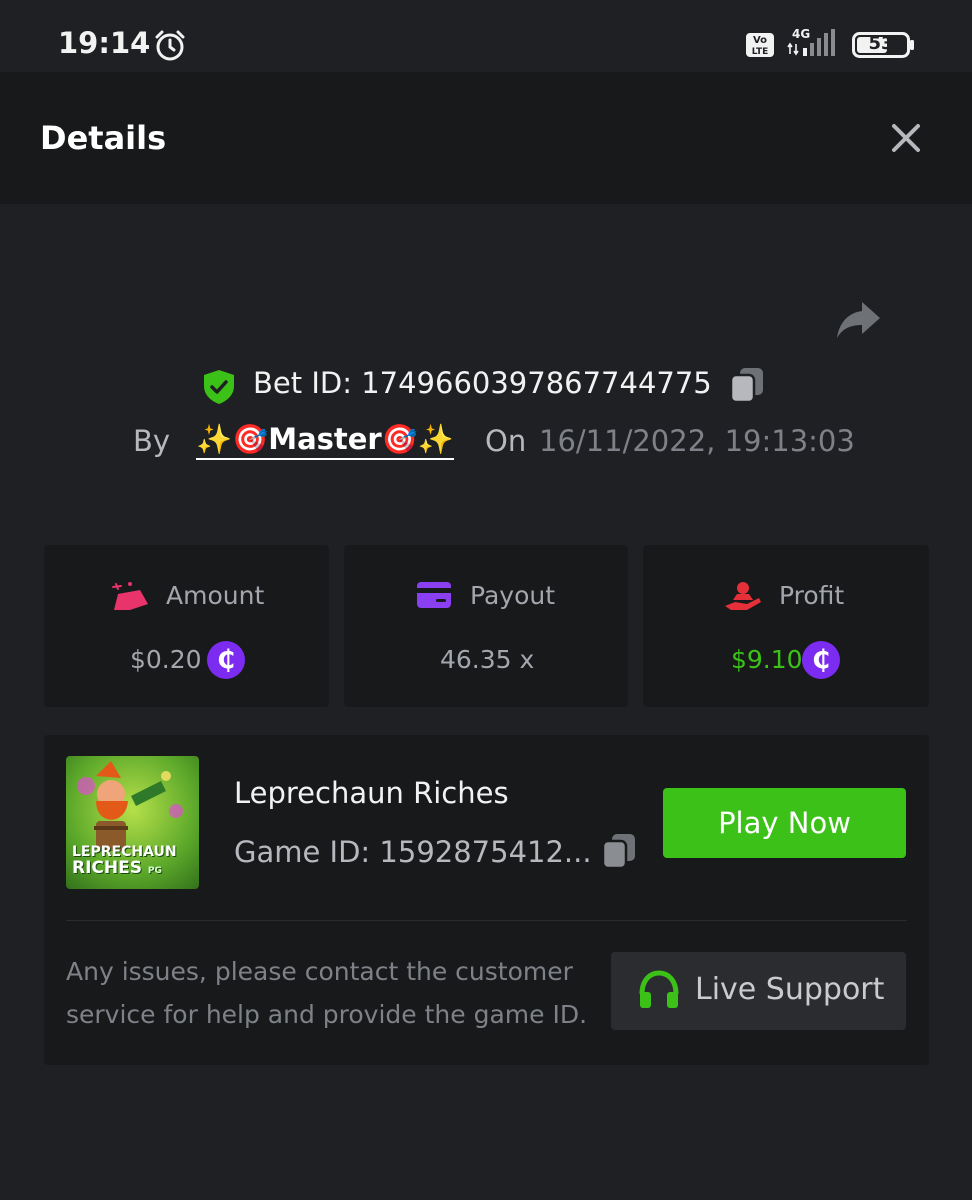 Image resolution: width=972 pixels, height=1200 pixels. I want to click on svg-text: LTE, so click(760, 52).